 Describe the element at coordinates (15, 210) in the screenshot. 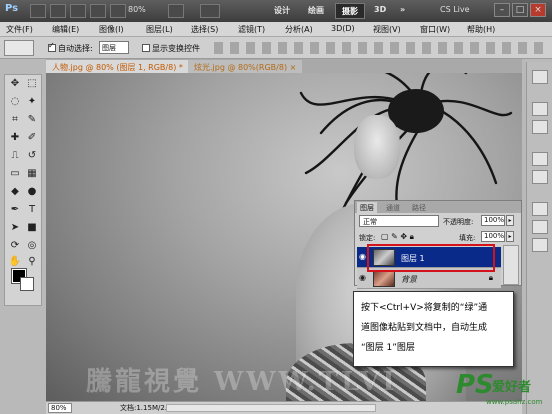

I see `pen-tool-icon: ✒` at that location.